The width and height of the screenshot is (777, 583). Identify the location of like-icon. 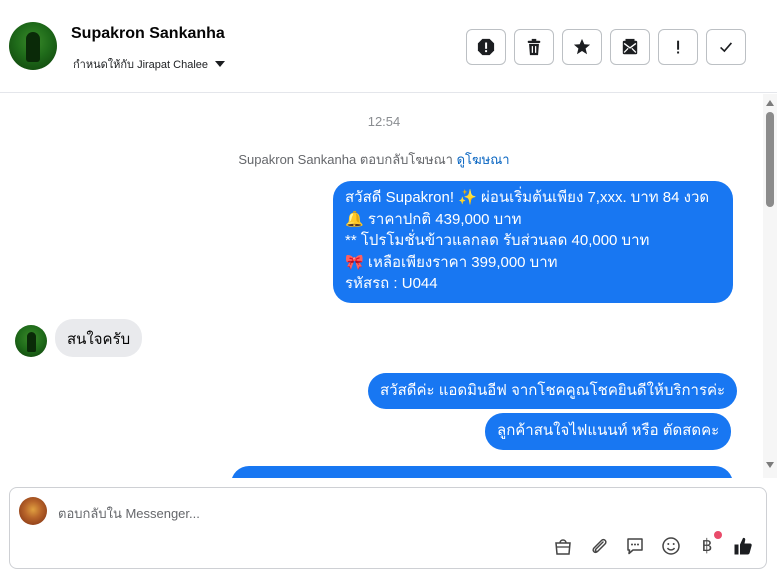
(743, 546).